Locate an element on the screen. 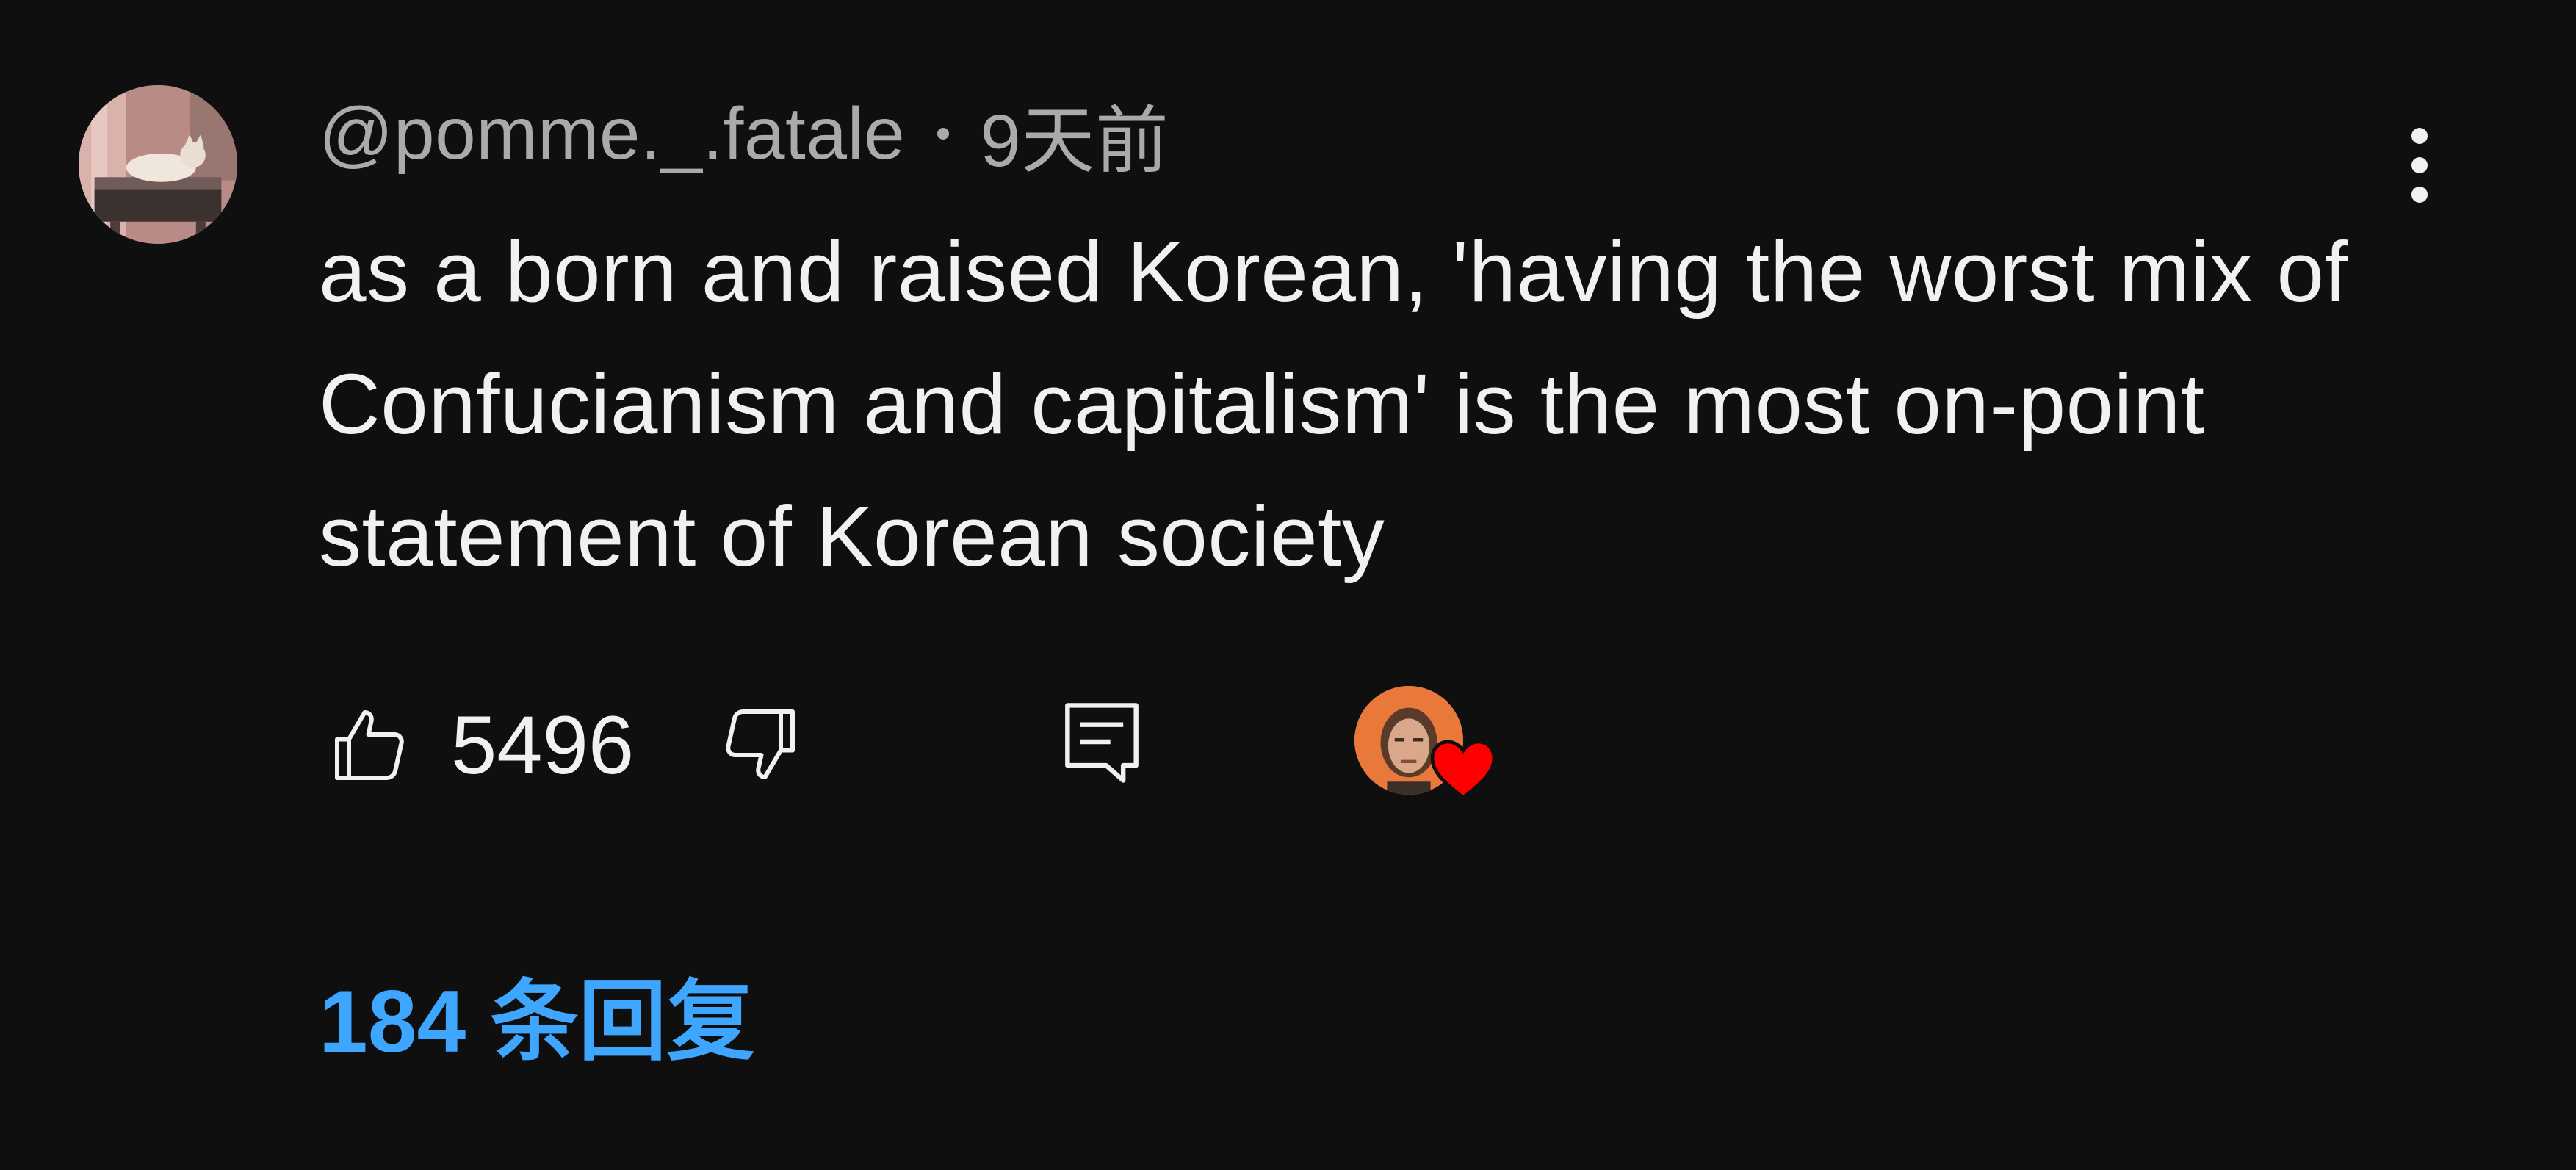 The image size is (2576, 1170). comment-timestamp: 9天前 is located at coordinates (1074, 134).